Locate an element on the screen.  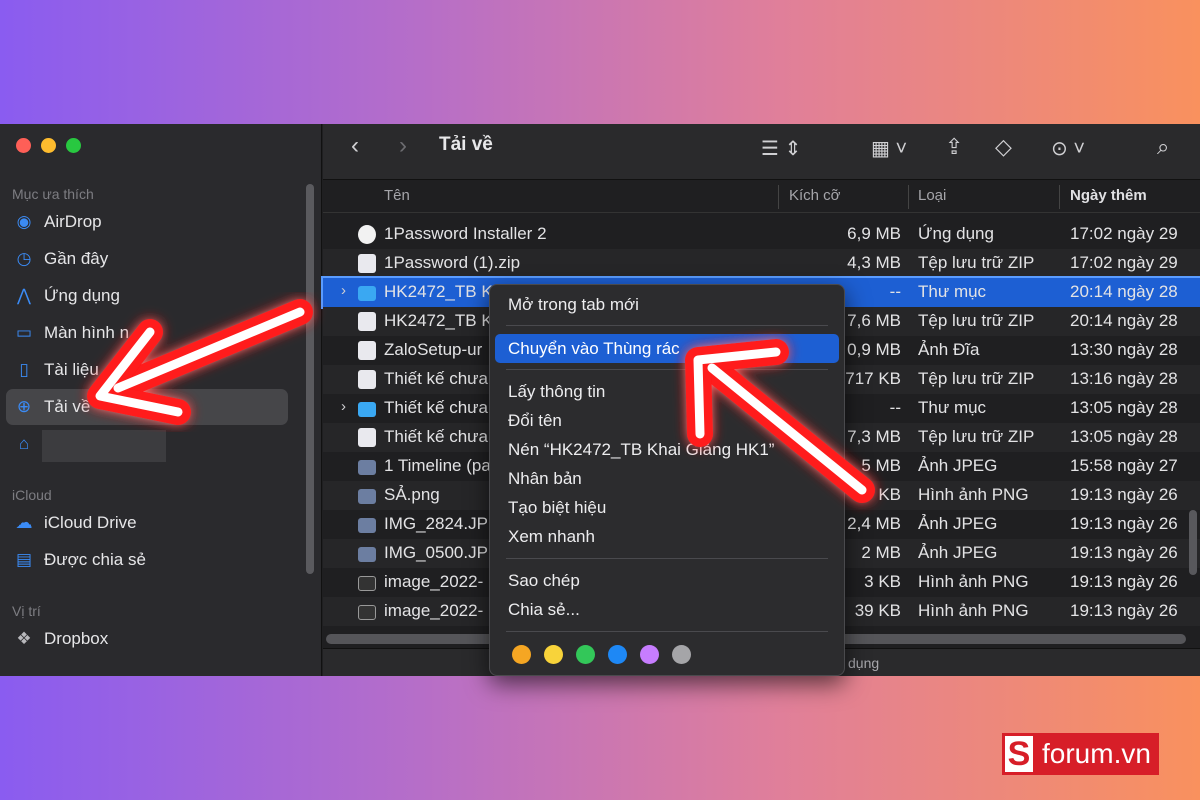
tag-blue is located at coordinates (617, 654).